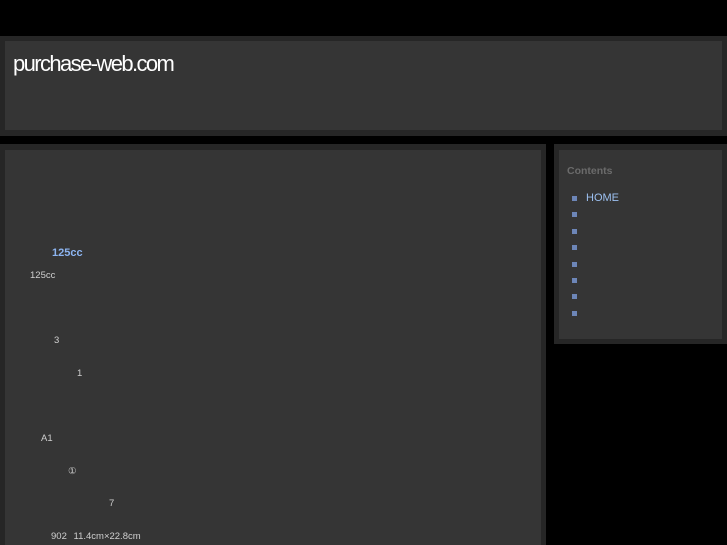  I want to click on sidebar-panel: Contents HOME, so click(640, 244).